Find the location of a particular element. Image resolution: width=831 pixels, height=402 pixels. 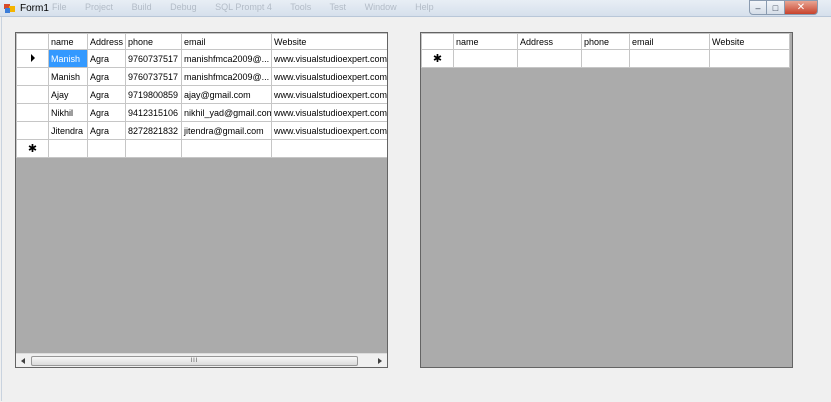

table-cell: 8272821832 is located at coordinates (153, 130).